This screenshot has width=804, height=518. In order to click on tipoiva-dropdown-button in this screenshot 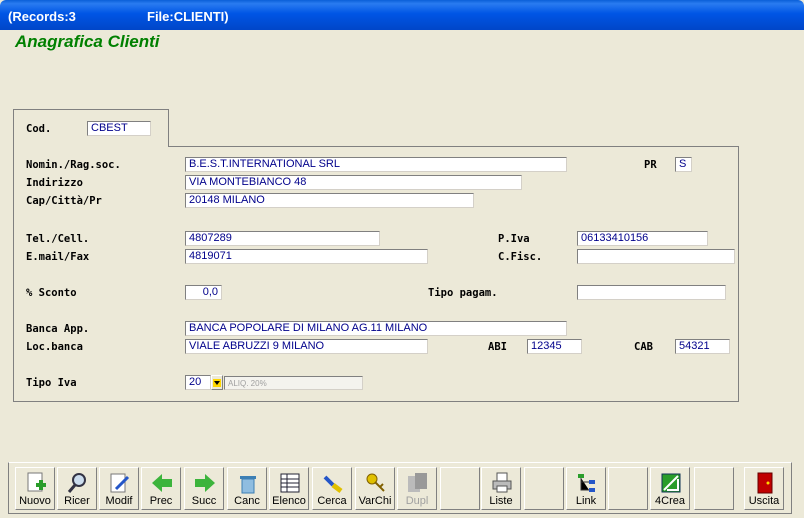, I will do `click(217, 382)`.